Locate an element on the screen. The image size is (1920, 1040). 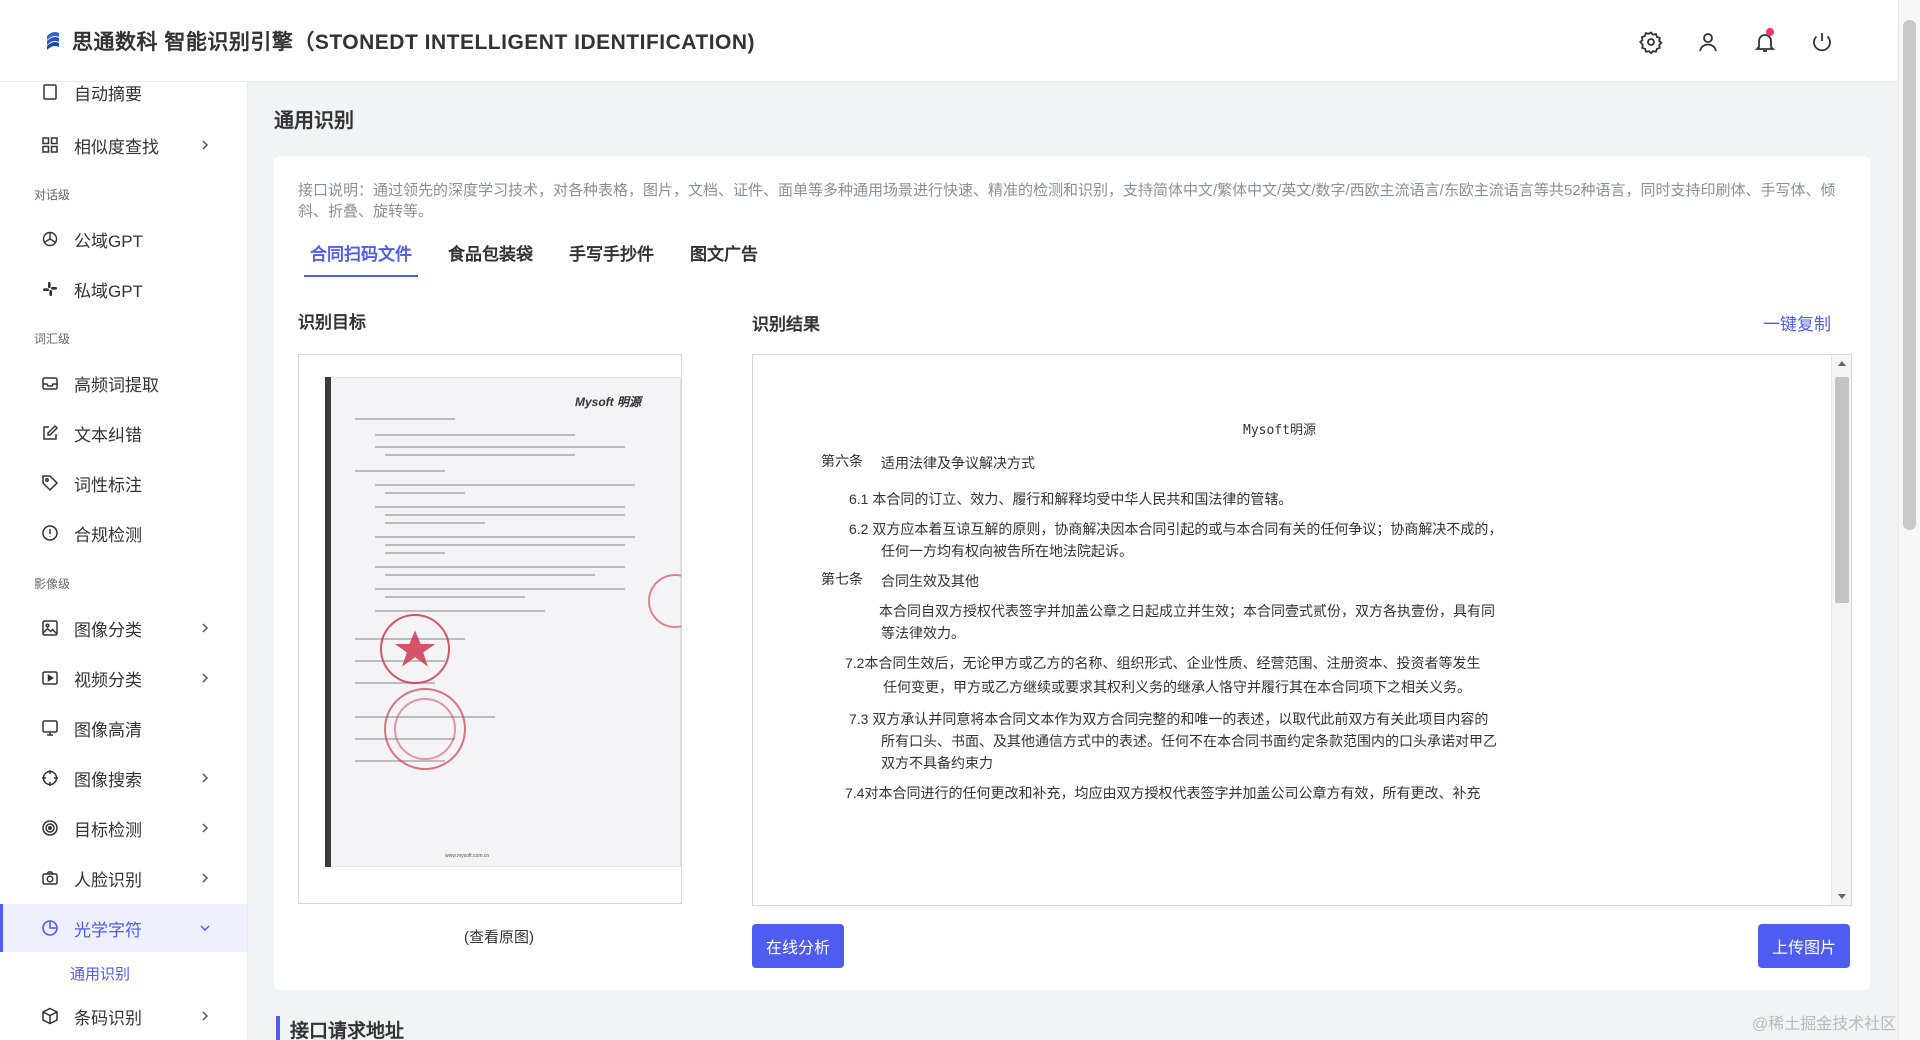
copy-all-link: 一键复制 is located at coordinates (1797, 322).